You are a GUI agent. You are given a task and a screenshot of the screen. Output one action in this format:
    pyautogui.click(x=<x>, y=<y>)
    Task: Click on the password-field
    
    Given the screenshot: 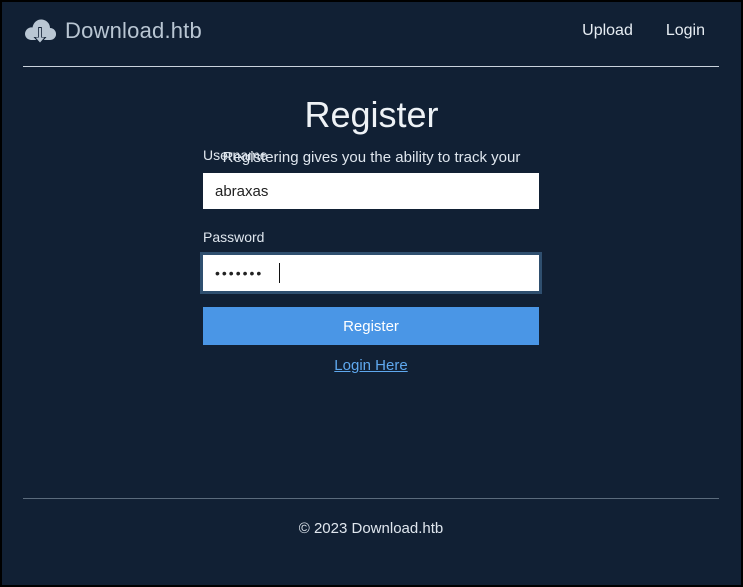 What is the action you would take?
    pyautogui.click(x=371, y=273)
    